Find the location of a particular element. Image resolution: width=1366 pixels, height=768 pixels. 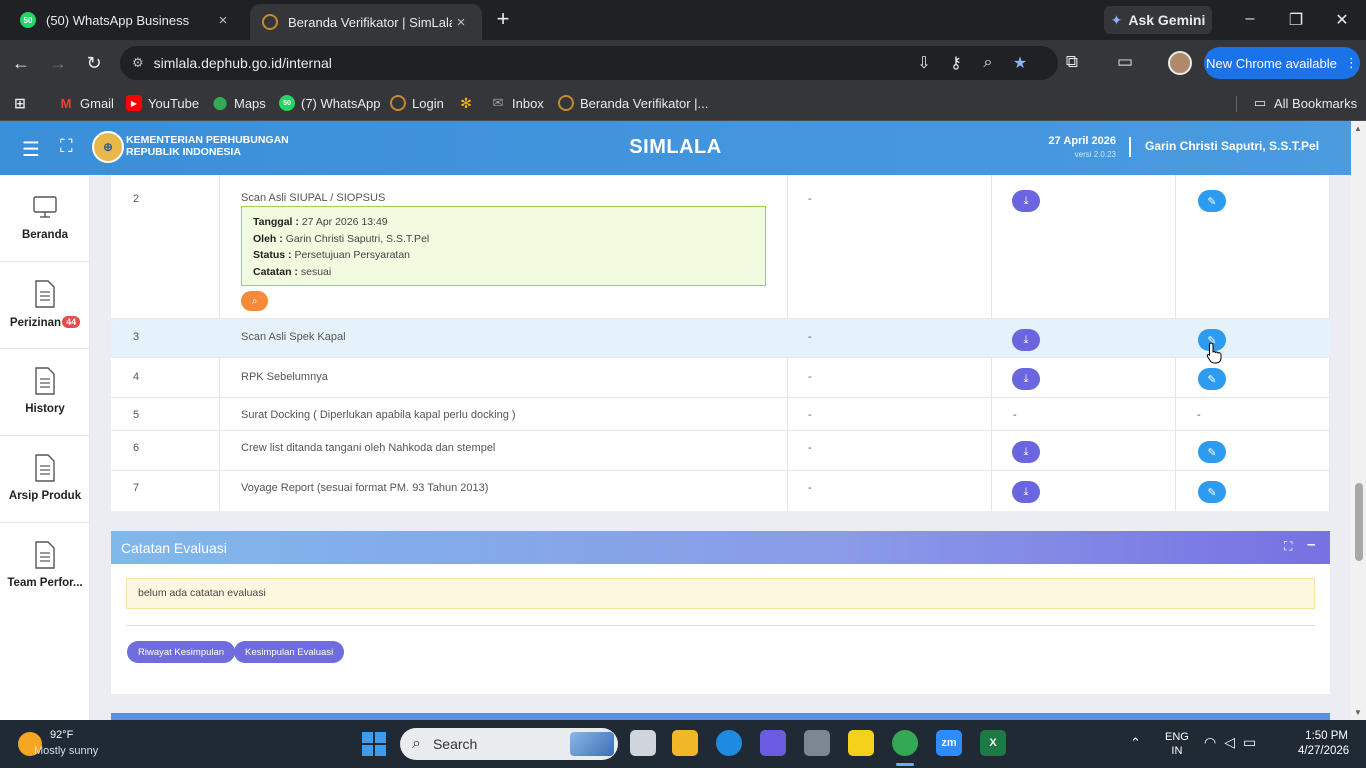

profile-avatar is located at coordinates (1180, 63).